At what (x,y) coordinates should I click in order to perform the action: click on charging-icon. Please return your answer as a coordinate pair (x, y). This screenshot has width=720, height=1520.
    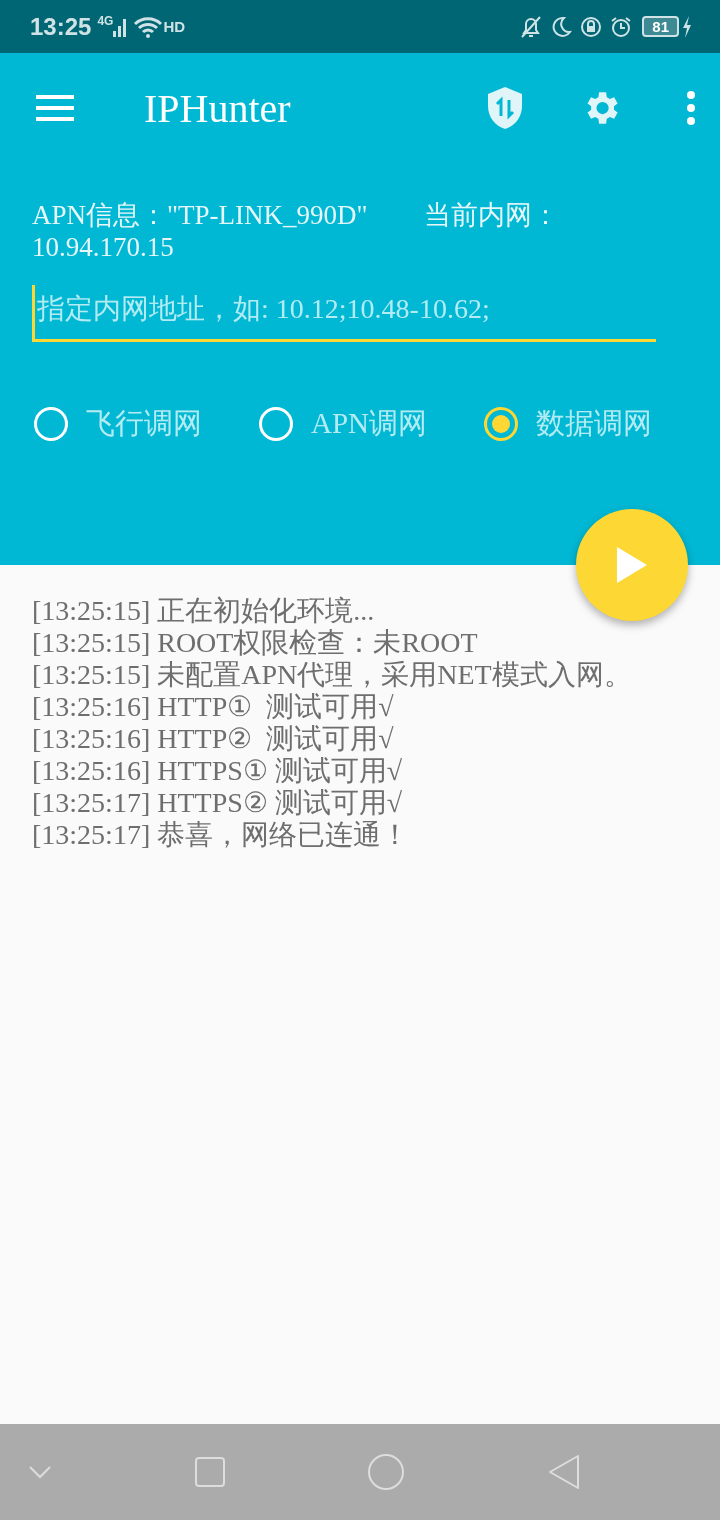
    Looking at the image, I should click on (687, 26).